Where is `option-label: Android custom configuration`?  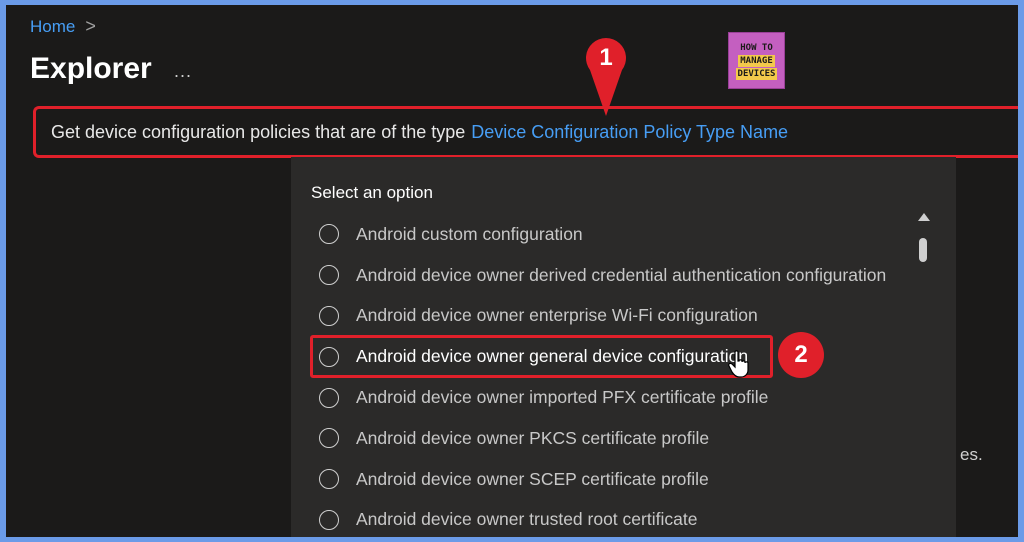 option-label: Android custom configuration is located at coordinates (469, 233).